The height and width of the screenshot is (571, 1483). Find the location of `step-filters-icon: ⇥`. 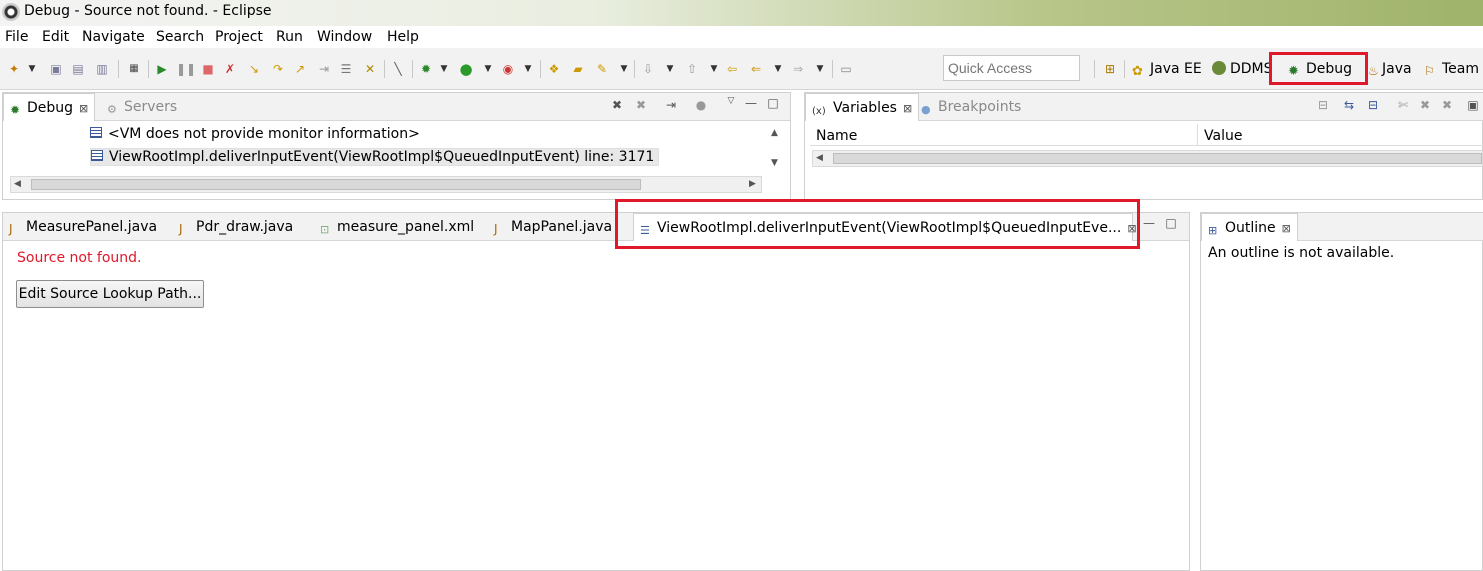

step-filters-icon: ⇥ is located at coordinates (671, 105).